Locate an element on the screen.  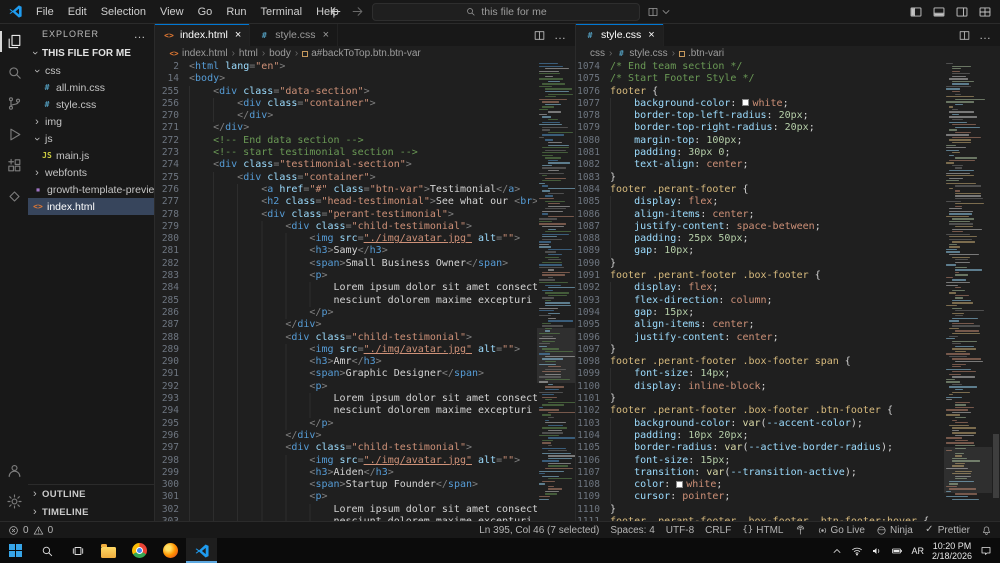
code-line: 1106 font-size: 15px; is located at coordinates (760, 460).